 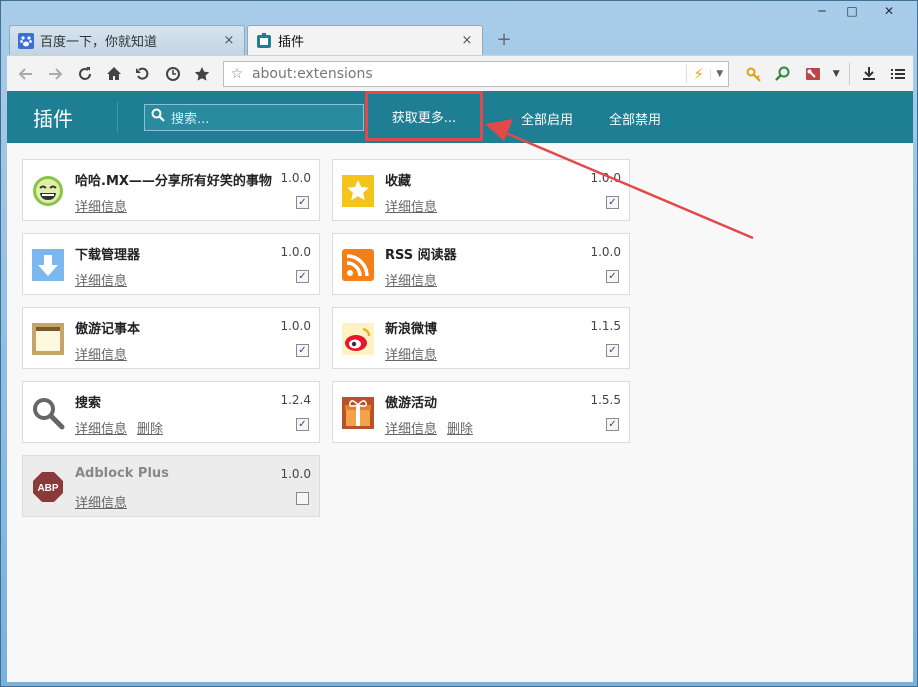 I want to click on magnifier-icon, so click(x=48, y=413).